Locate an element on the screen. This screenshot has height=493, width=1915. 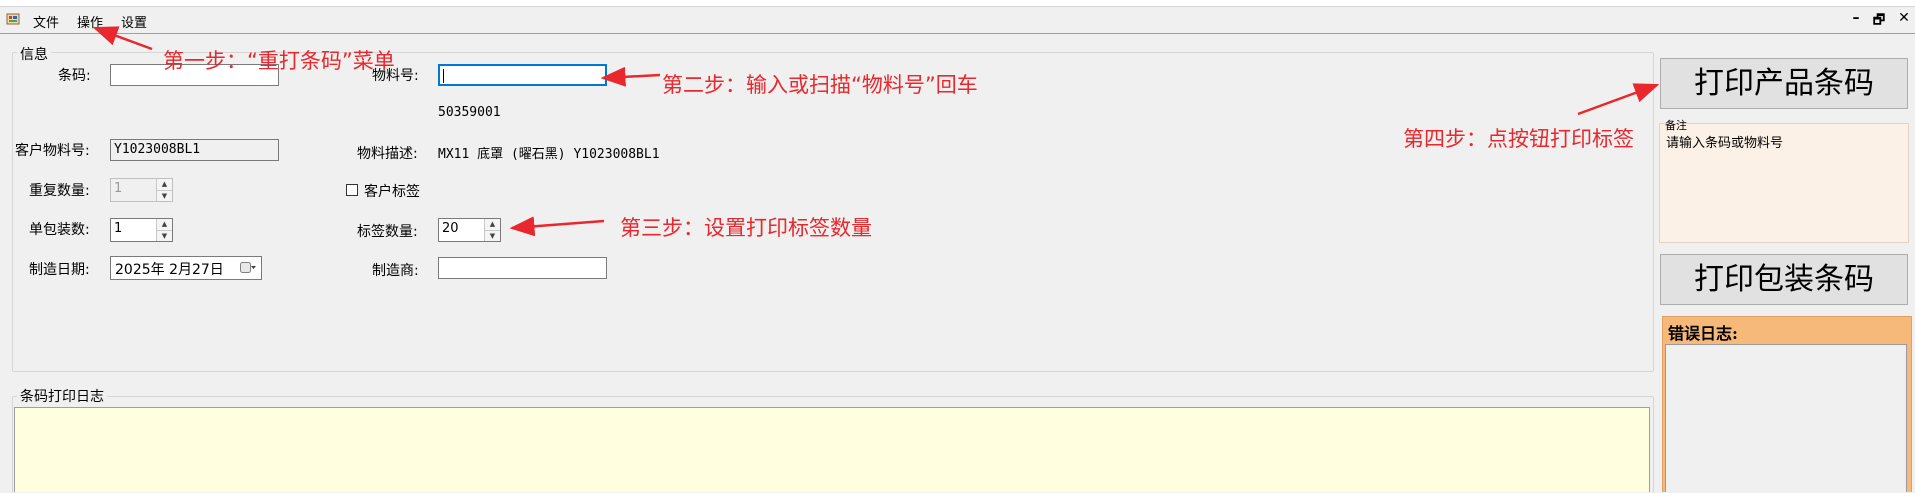
window-top-edge is located at coordinates (957, 3).